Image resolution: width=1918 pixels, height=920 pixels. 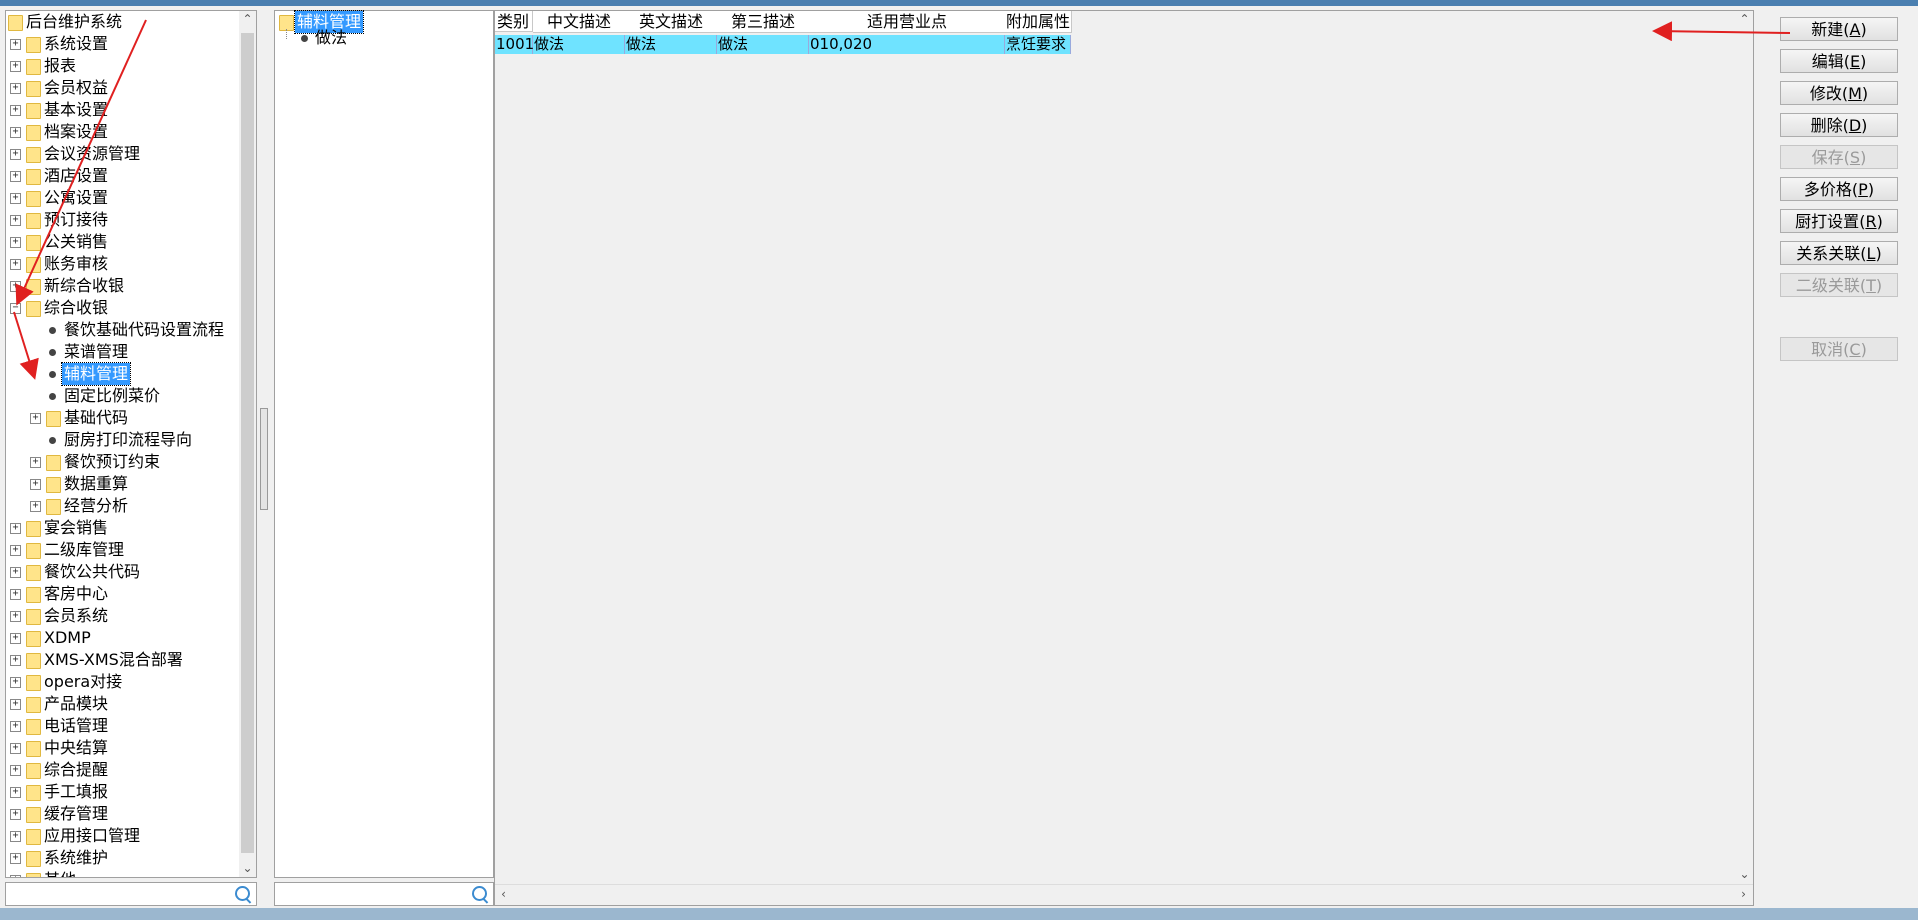 What do you see at coordinates (1839, 157) in the screenshot?
I see `save-button: 保存(S)` at bounding box center [1839, 157].